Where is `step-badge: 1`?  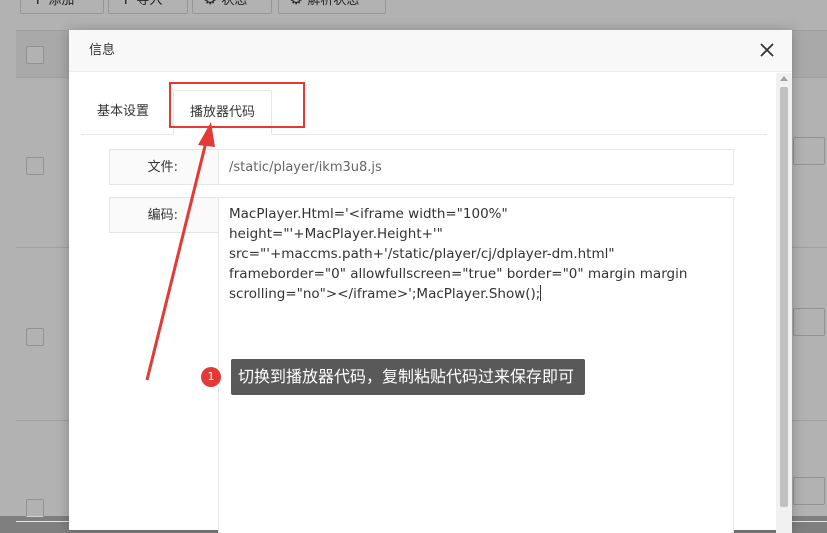
step-badge: 1 is located at coordinates (211, 377).